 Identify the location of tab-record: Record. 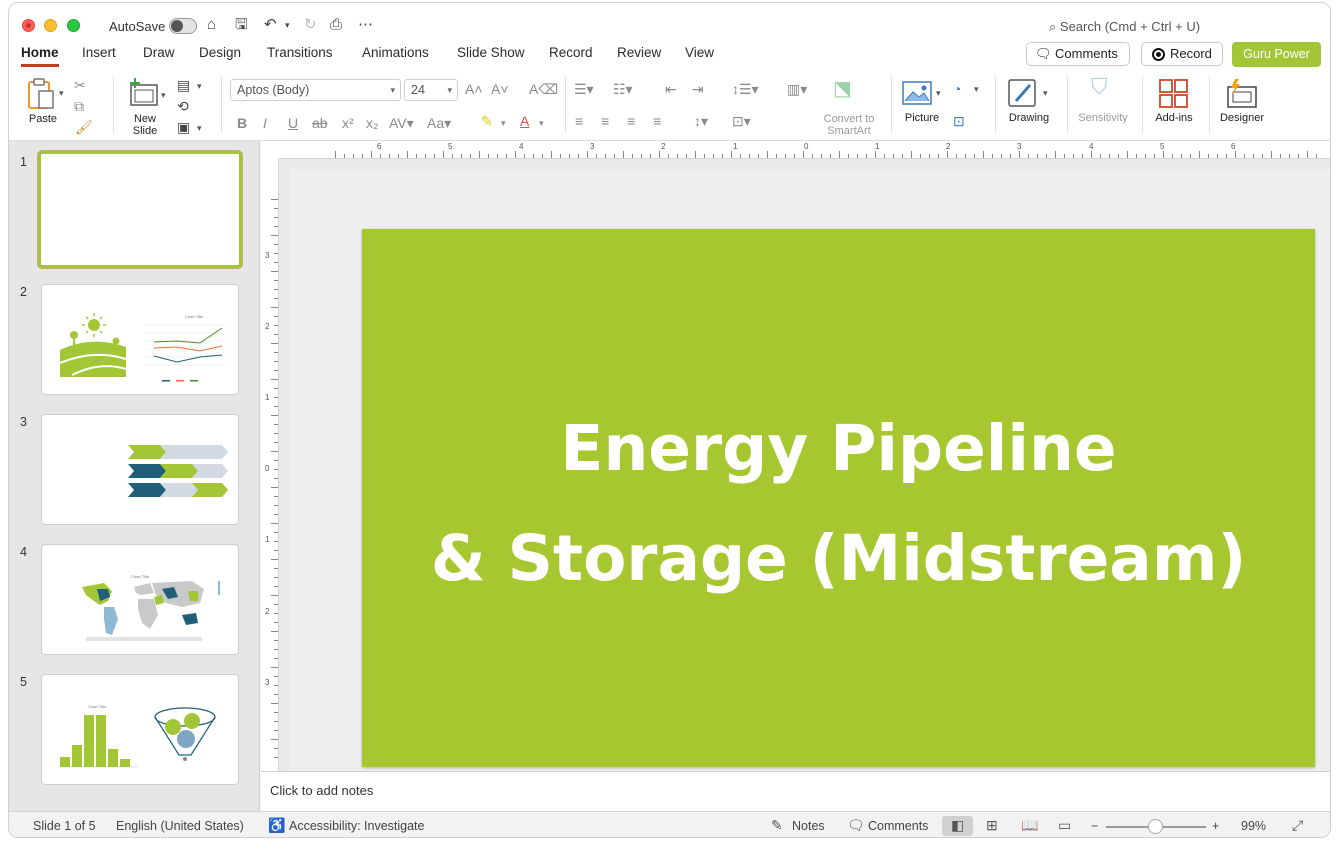
(571, 54).